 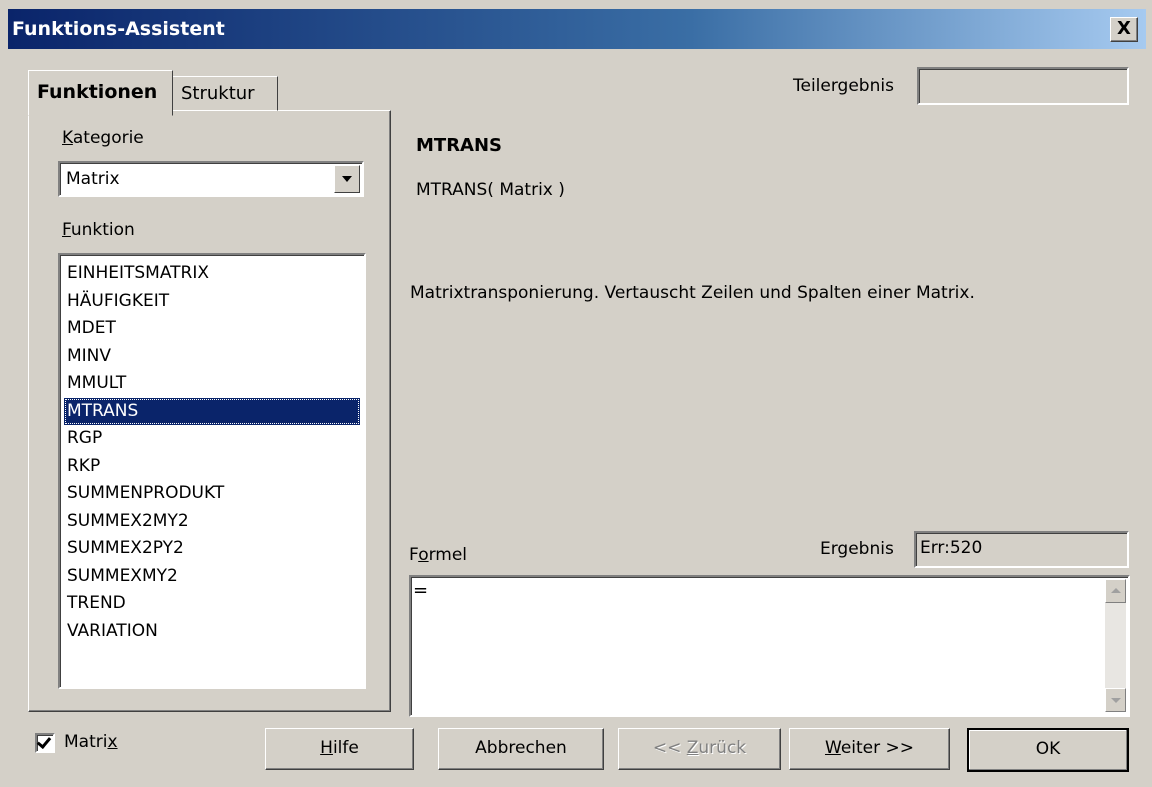 What do you see at coordinates (1124, 29) in the screenshot?
I see `close-button: X` at bounding box center [1124, 29].